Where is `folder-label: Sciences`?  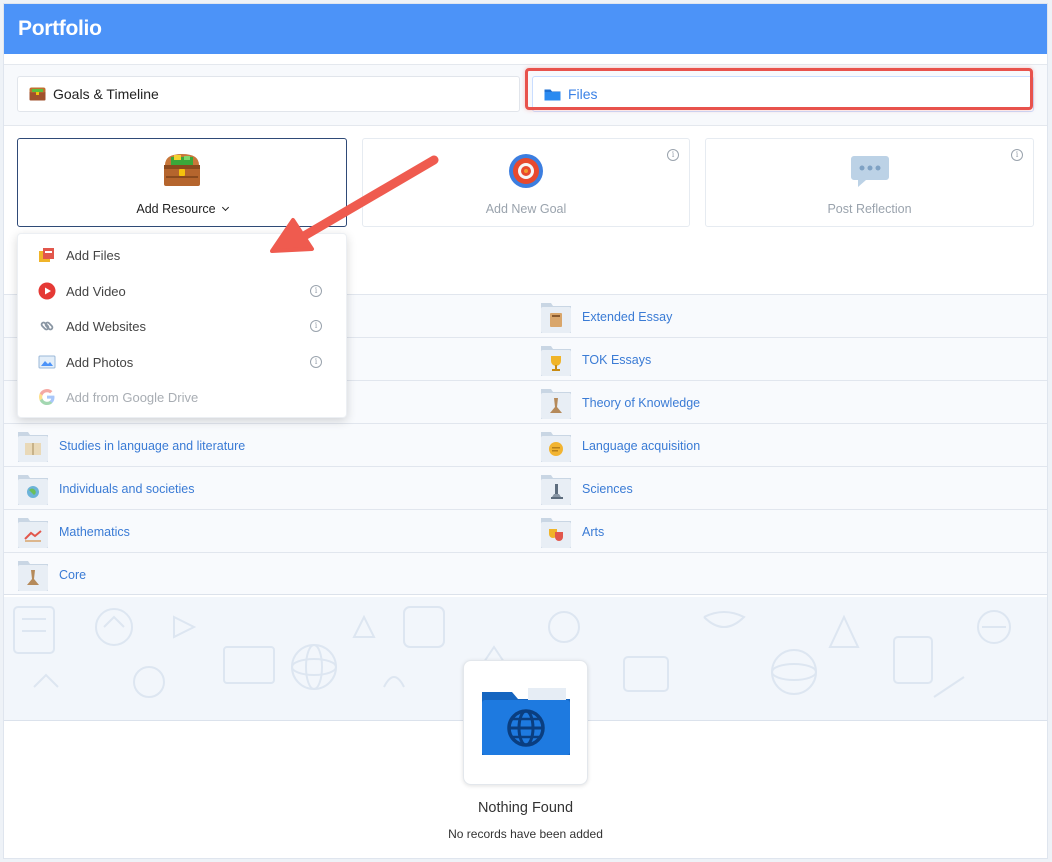
folder-label: Sciences is located at coordinates (607, 488).